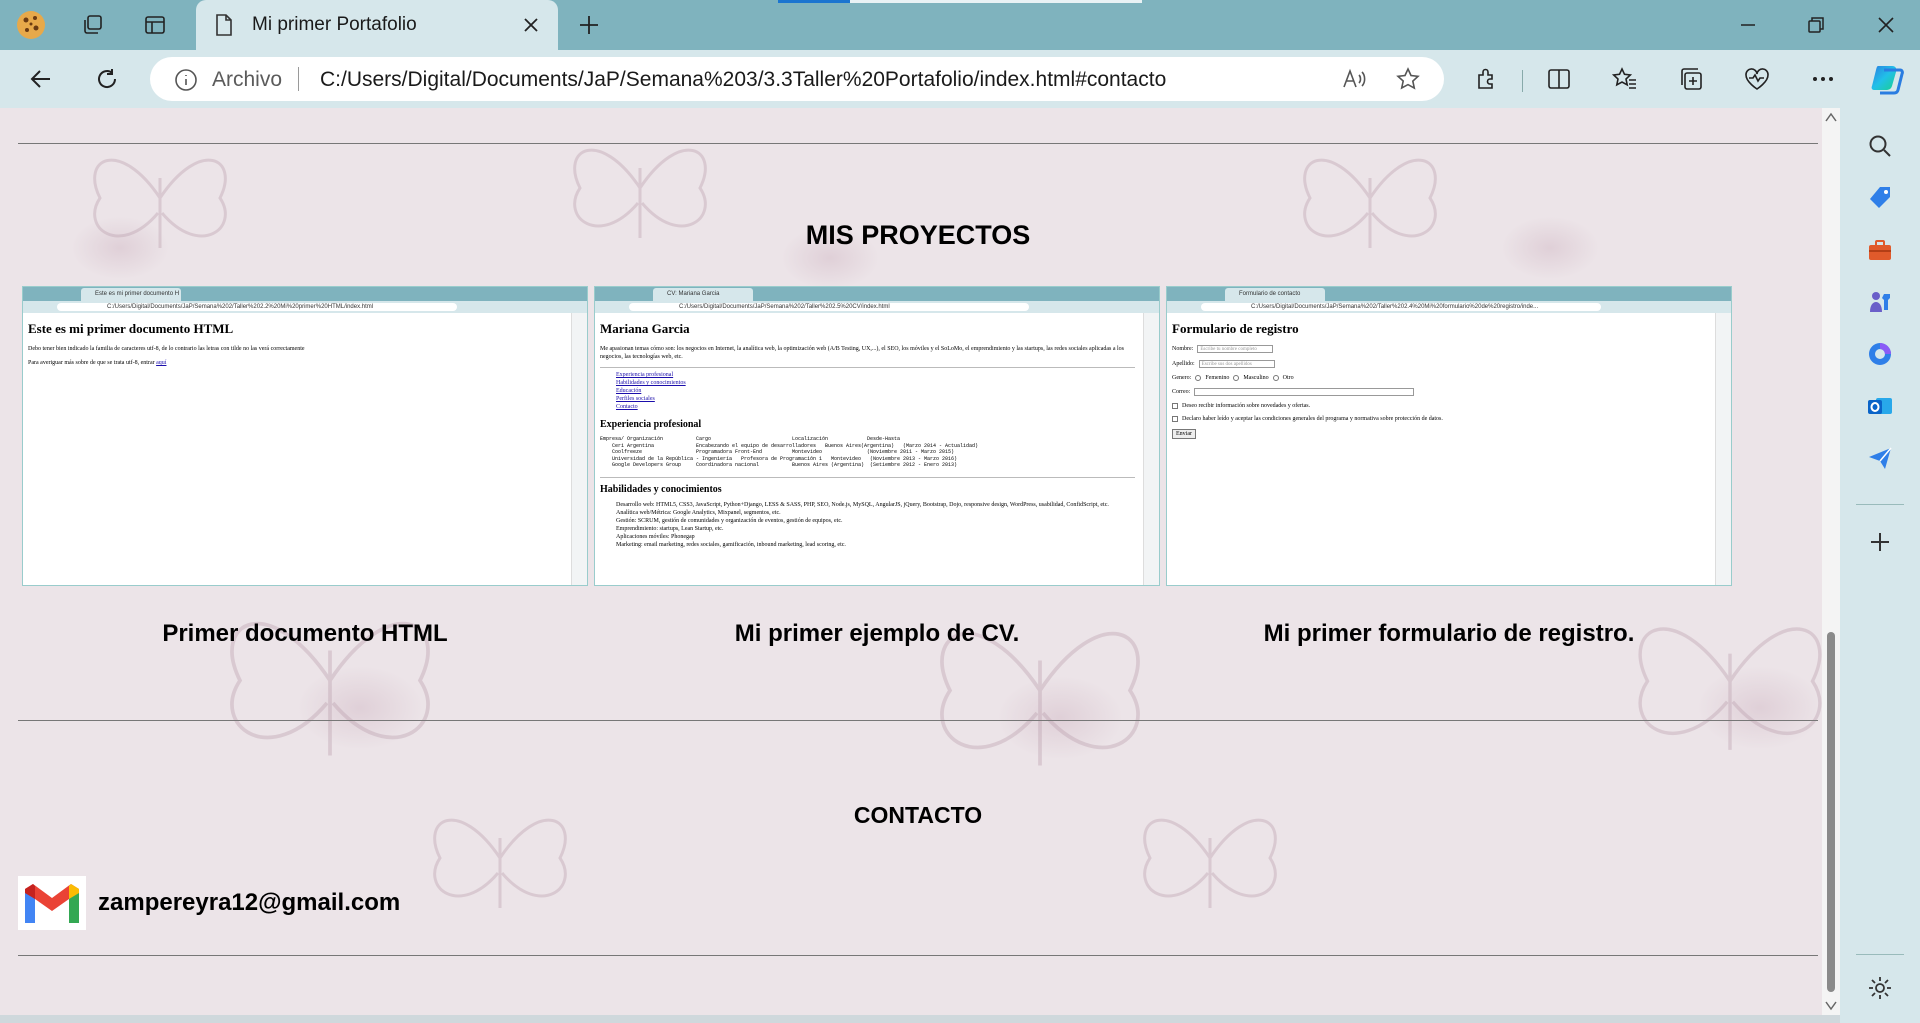 The width and height of the screenshot is (1920, 1023). What do you see at coordinates (31, 25) in the screenshot?
I see `profile-cookie-icon` at bounding box center [31, 25].